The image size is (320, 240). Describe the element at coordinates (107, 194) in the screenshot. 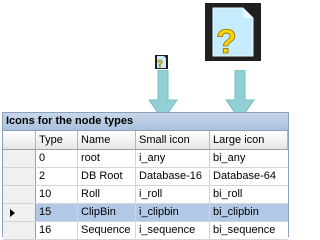

I see `name-cell: Roll` at that location.